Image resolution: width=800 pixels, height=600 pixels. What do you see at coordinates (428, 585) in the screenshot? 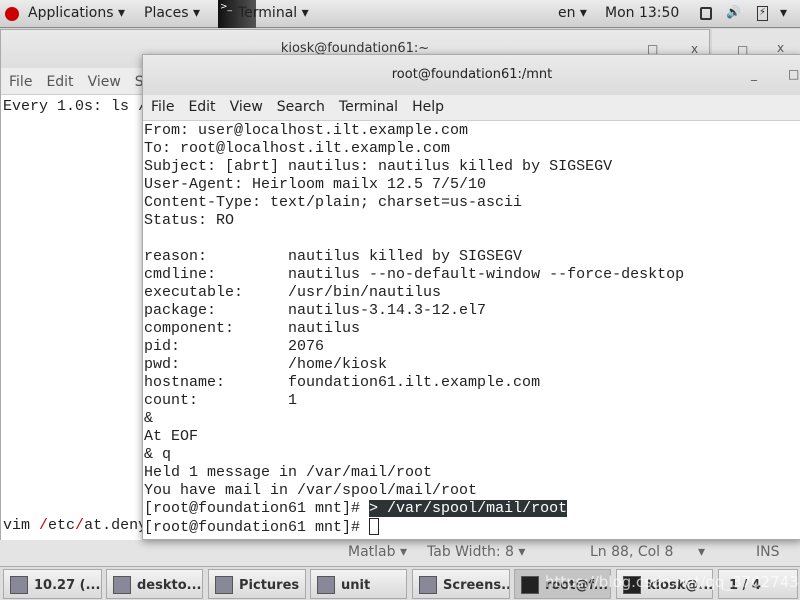
I see `screenshot-icon` at bounding box center [428, 585].